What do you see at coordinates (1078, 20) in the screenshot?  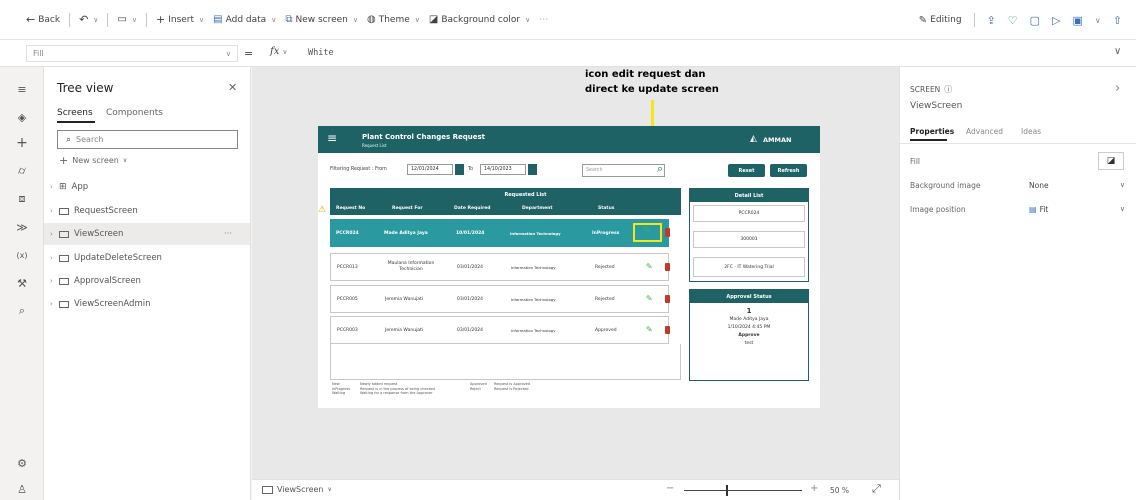 I see `save-icon: ▣` at bounding box center [1078, 20].